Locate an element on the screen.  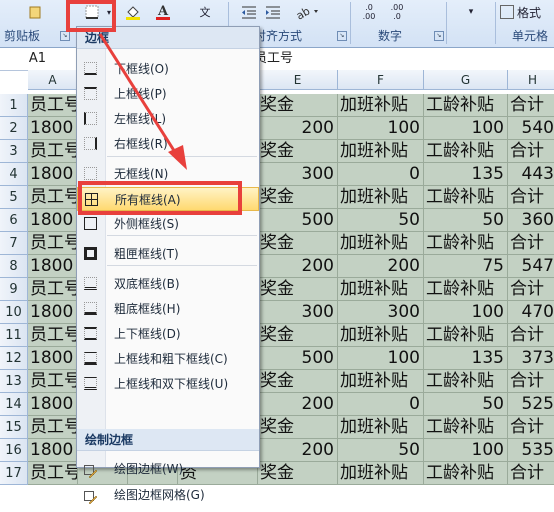
menu-item-pencil-grid: 绘图边框网格(G) is located at coordinates (168, 495).